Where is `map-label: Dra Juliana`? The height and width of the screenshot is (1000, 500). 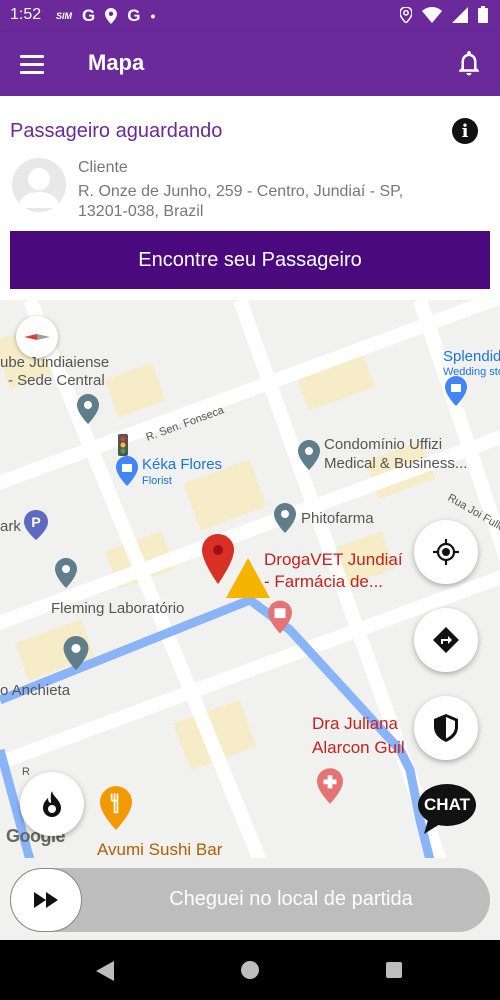
map-label: Dra Juliana is located at coordinates (355, 723).